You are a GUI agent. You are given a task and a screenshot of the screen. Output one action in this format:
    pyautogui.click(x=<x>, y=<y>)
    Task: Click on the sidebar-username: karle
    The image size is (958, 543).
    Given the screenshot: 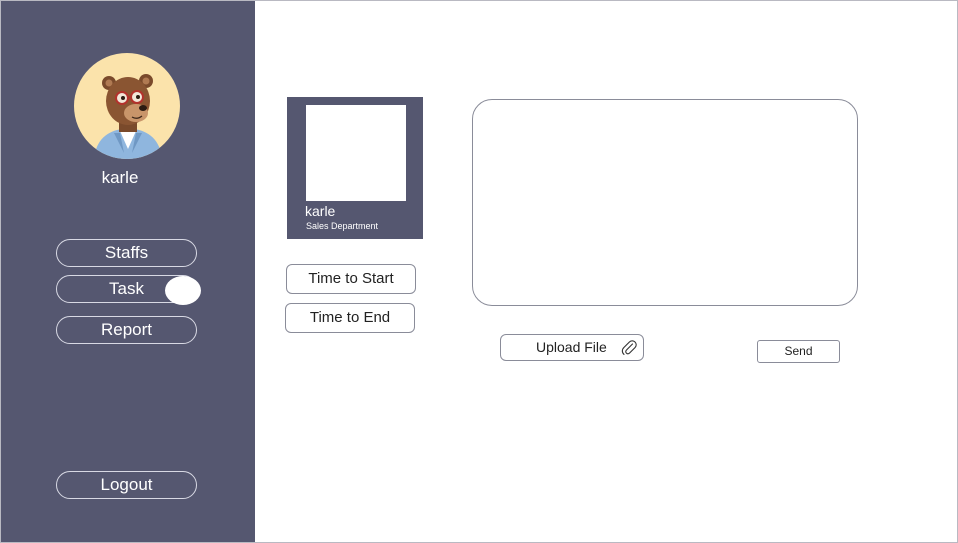 What is the action you would take?
    pyautogui.click(x=120, y=177)
    